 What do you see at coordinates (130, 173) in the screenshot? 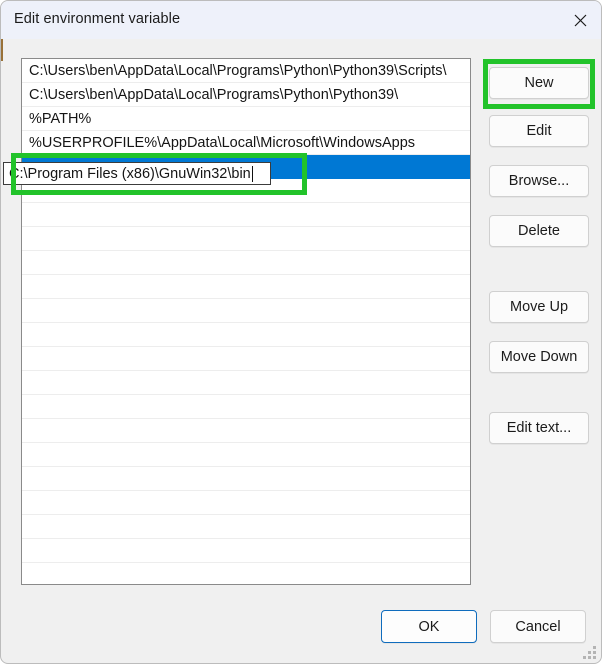
I see `inline-path-edit-value: C:\Program Files (x86)\GnuWin32\bin` at bounding box center [130, 173].